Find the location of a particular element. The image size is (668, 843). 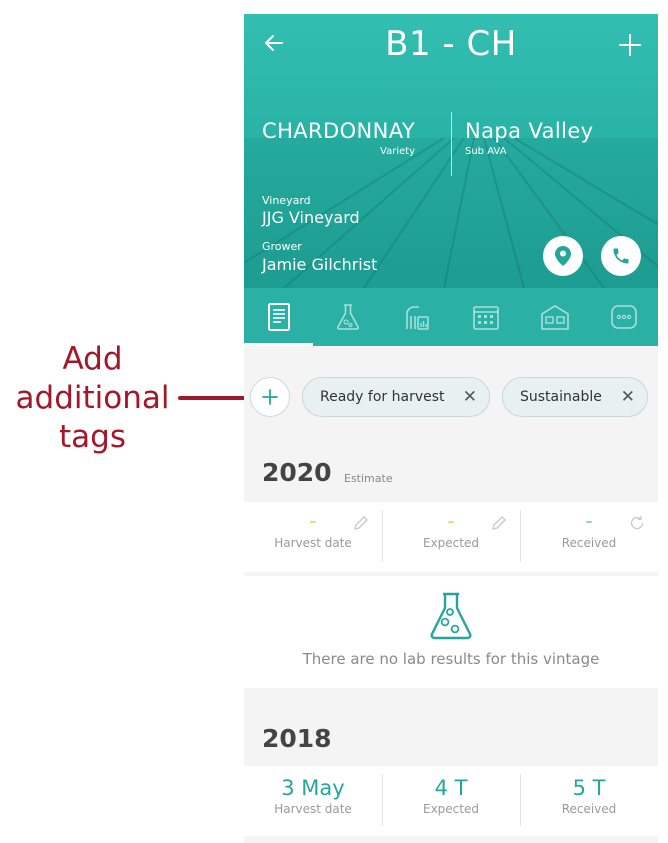

header-divider is located at coordinates (451, 144).